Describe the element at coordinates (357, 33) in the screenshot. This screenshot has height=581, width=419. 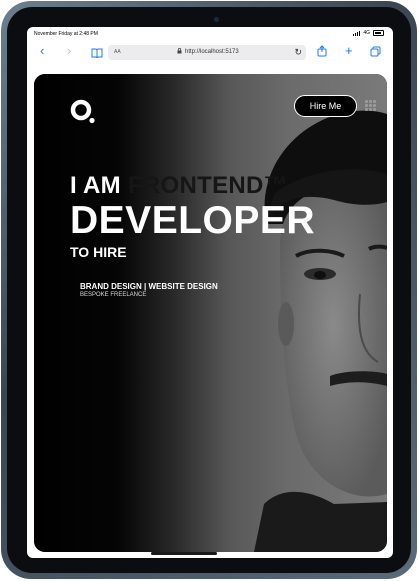
I see `signal-icon` at that location.